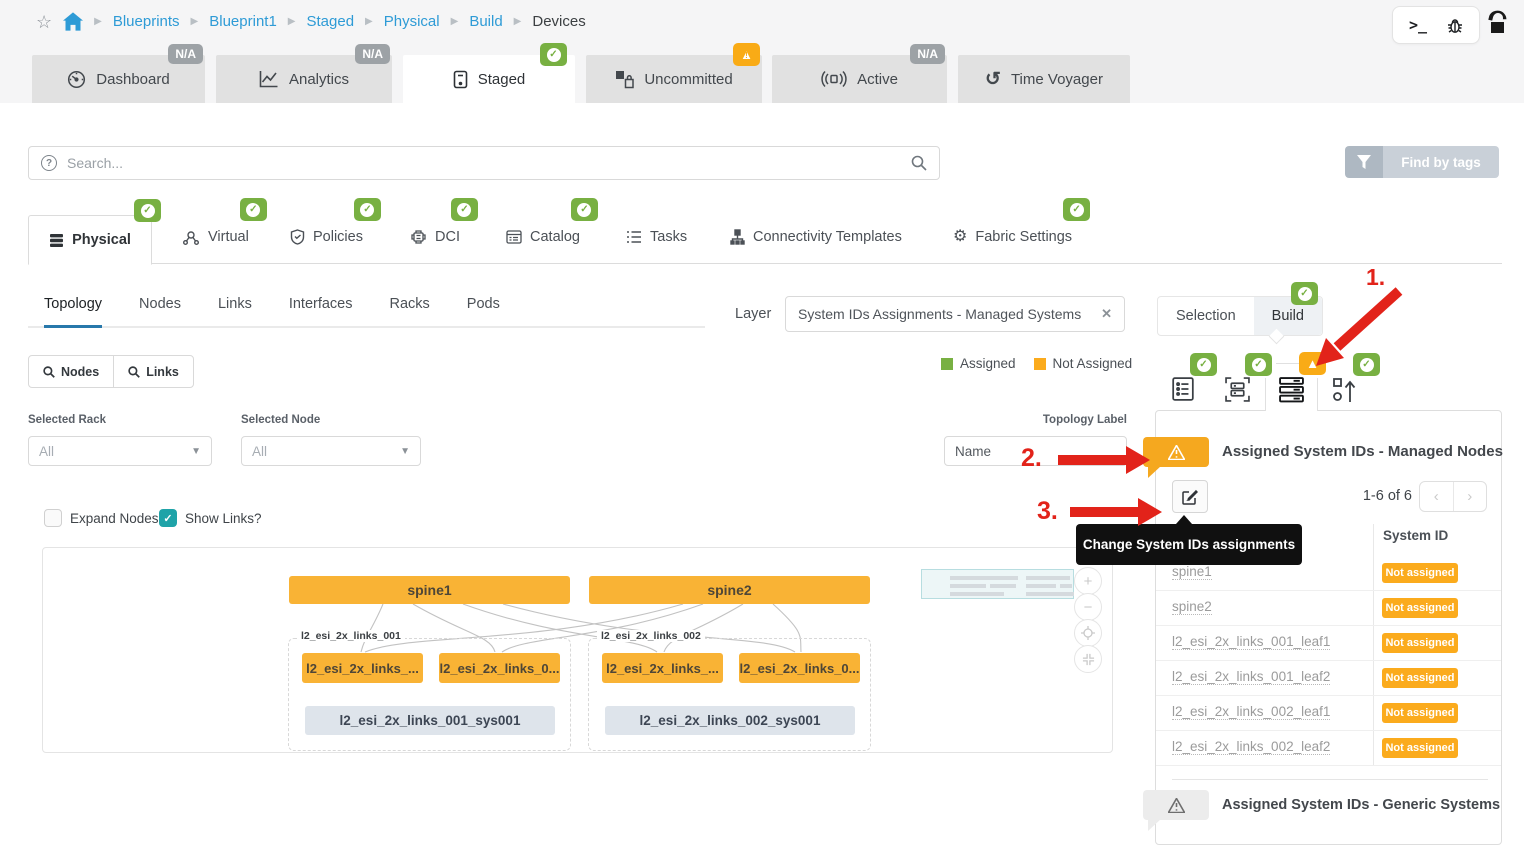  What do you see at coordinates (153, 371) in the screenshot?
I see `search-links-button: Links` at bounding box center [153, 371].